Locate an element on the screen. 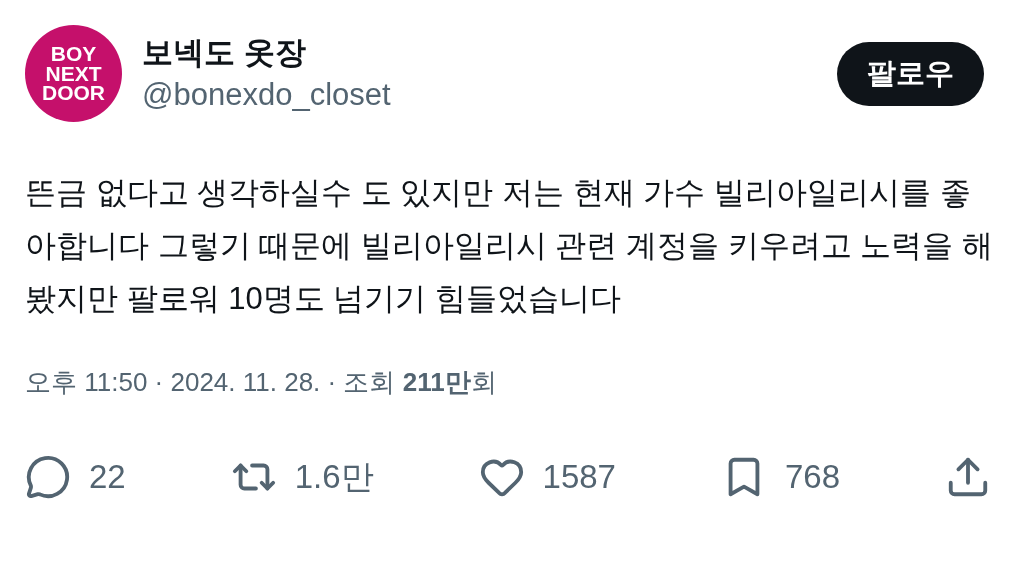 This screenshot has width=1024, height=582. display-name: 보넥도 옷장 is located at coordinates (266, 52).